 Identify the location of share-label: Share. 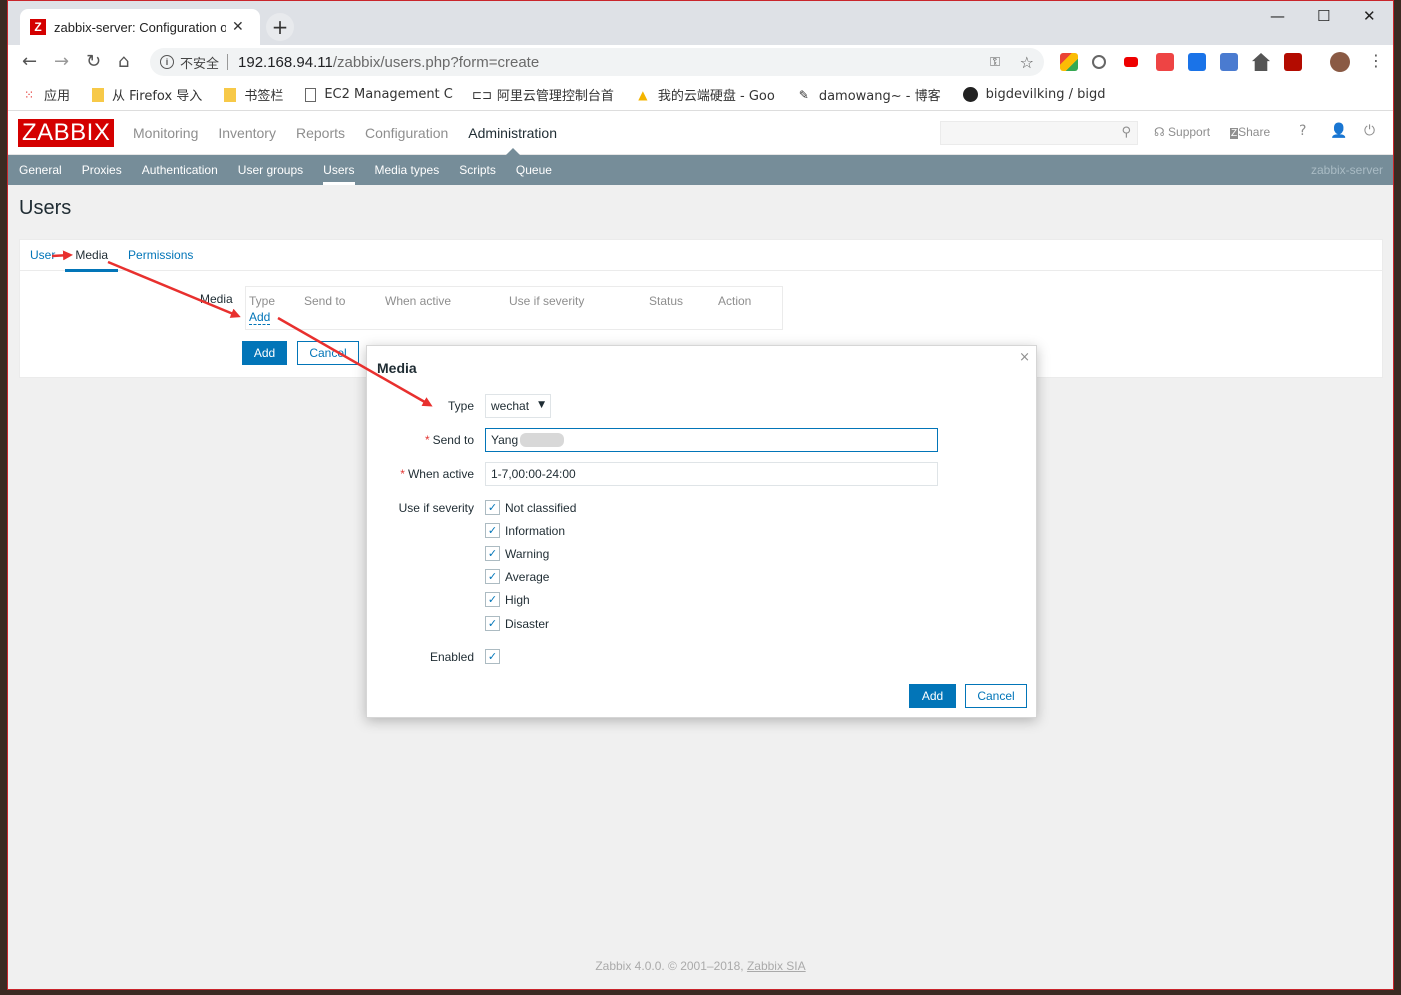
(1254, 132).